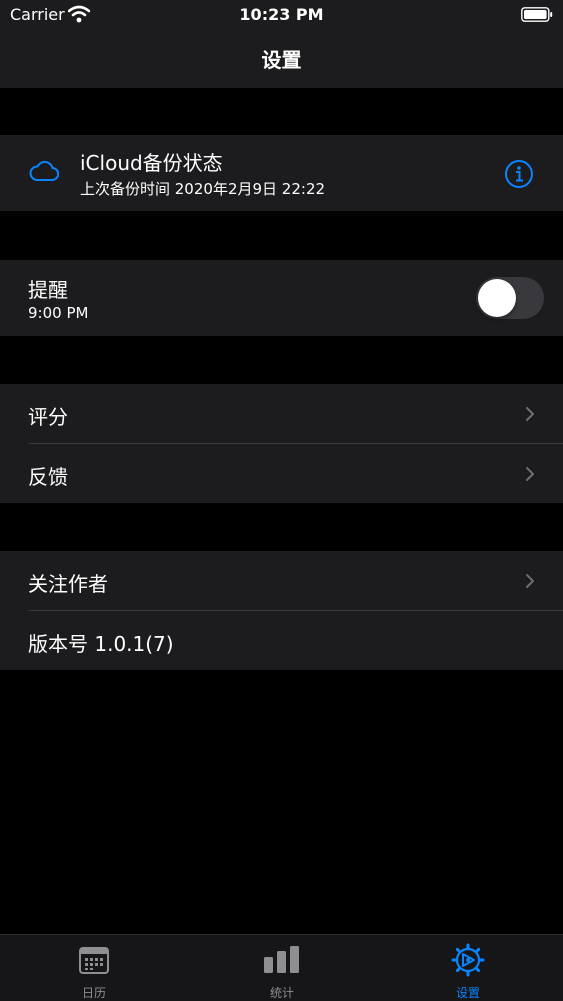  I want to click on follow-author-cell: 关注作者, so click(281, 581).